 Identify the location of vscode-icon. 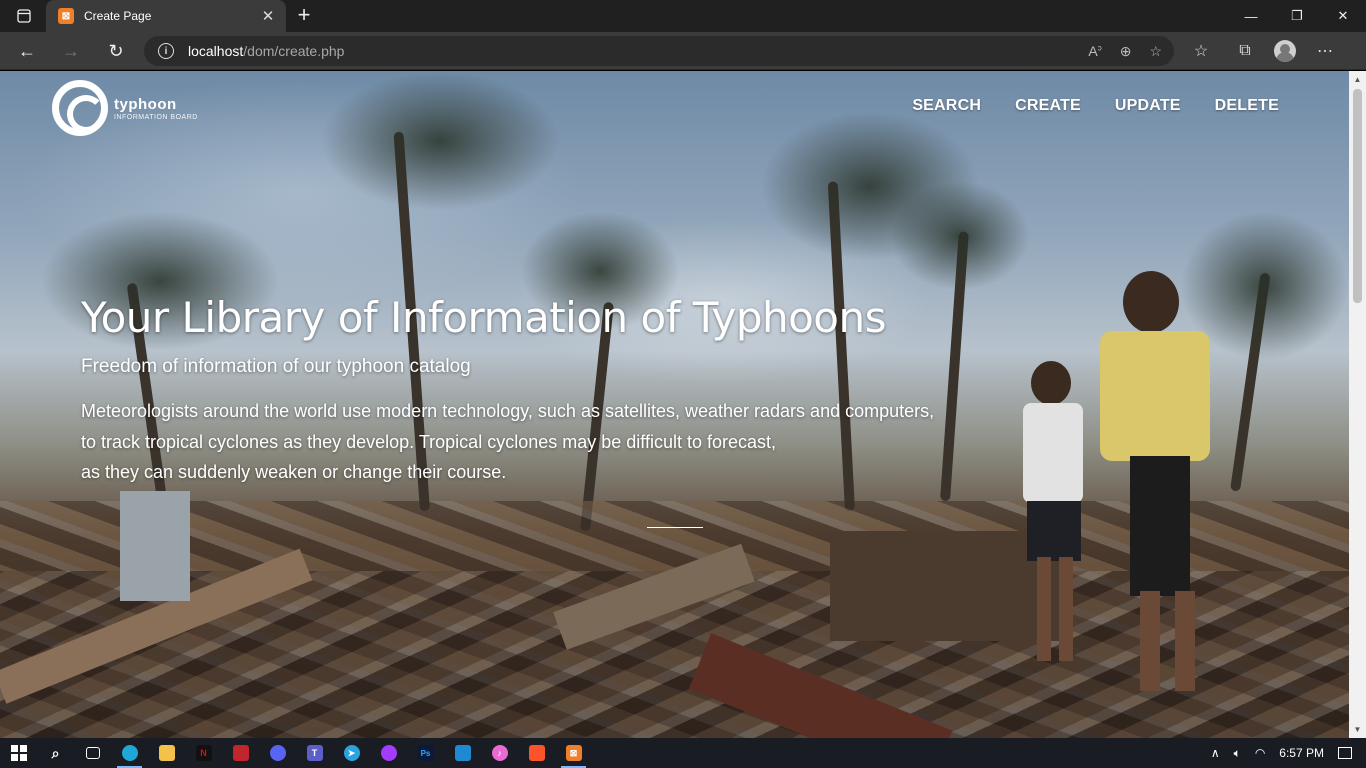
(462, 753).